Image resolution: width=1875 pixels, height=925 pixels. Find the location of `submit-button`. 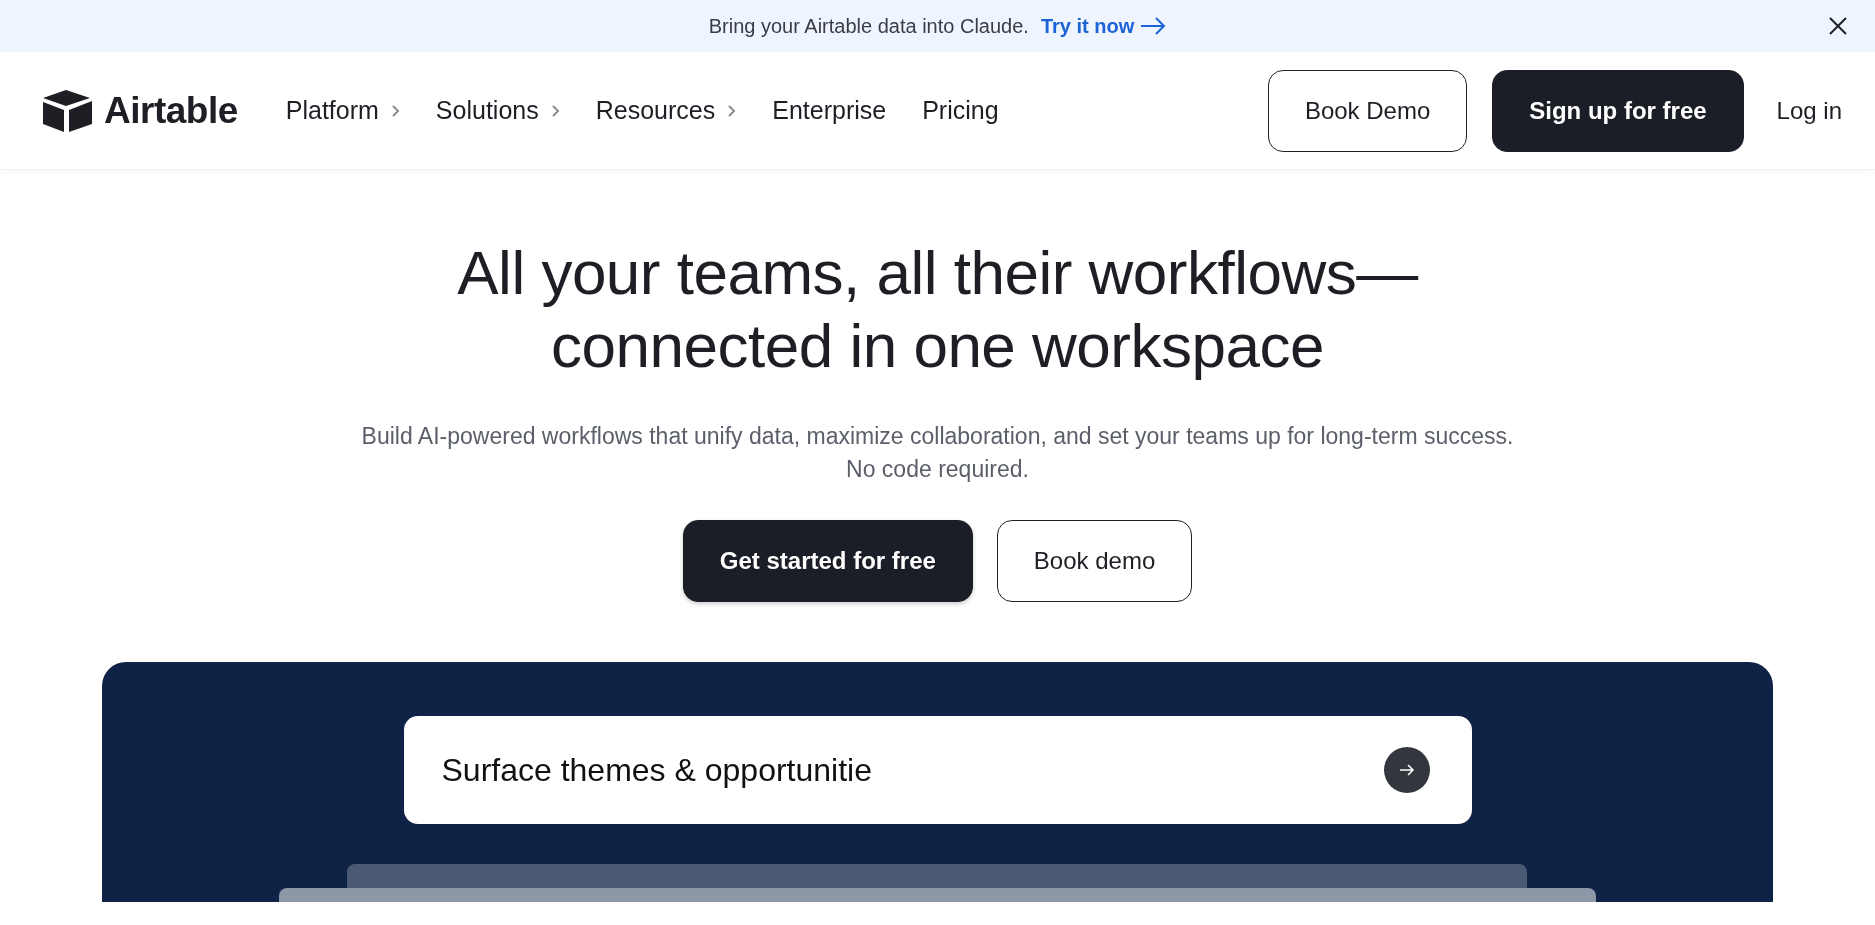

submit-button is located at coordinates (1406, 770).